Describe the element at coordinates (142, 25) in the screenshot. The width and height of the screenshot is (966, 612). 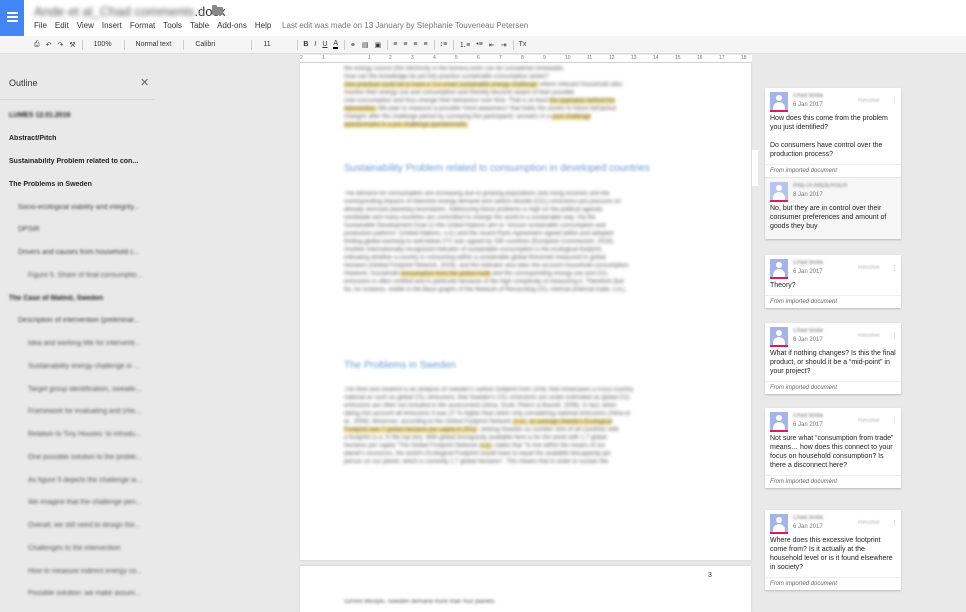
I see `menu-format: Format` at that location.